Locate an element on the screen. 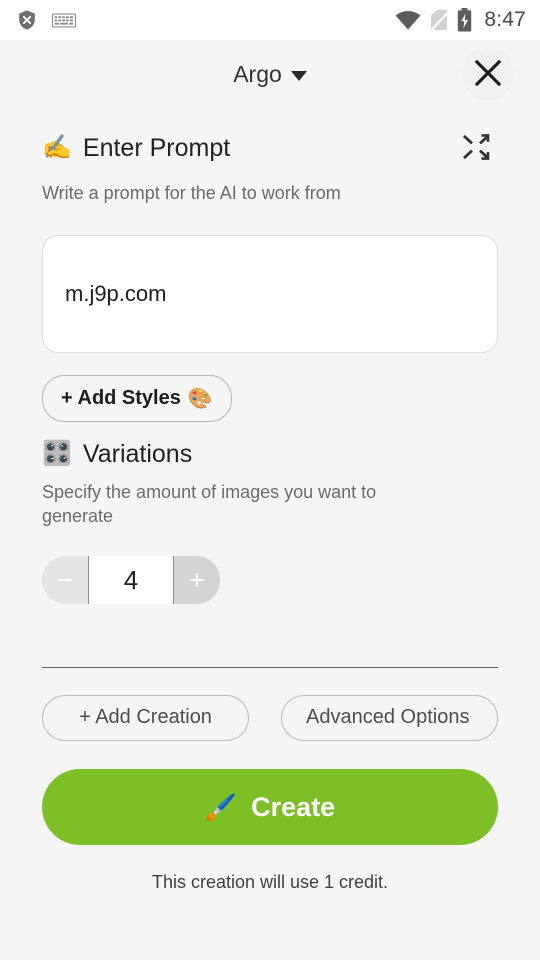 The height and width of the screenshot is (960, 540). writing-hand-icon: ✍️ is located at coordinates (57, 147).